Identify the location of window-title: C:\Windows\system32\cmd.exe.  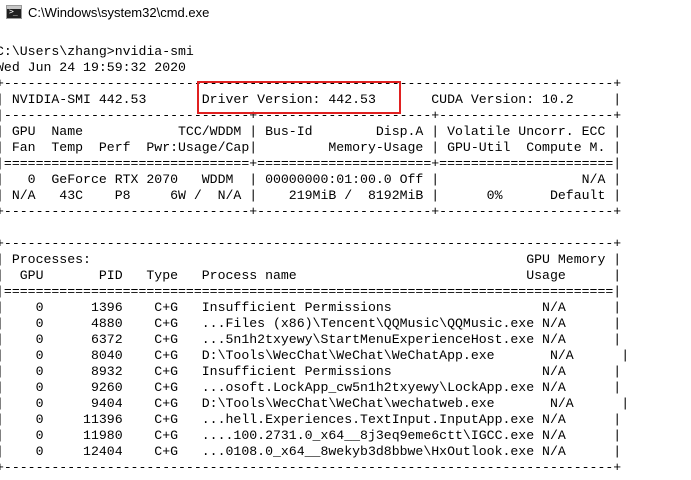
(119, 12).